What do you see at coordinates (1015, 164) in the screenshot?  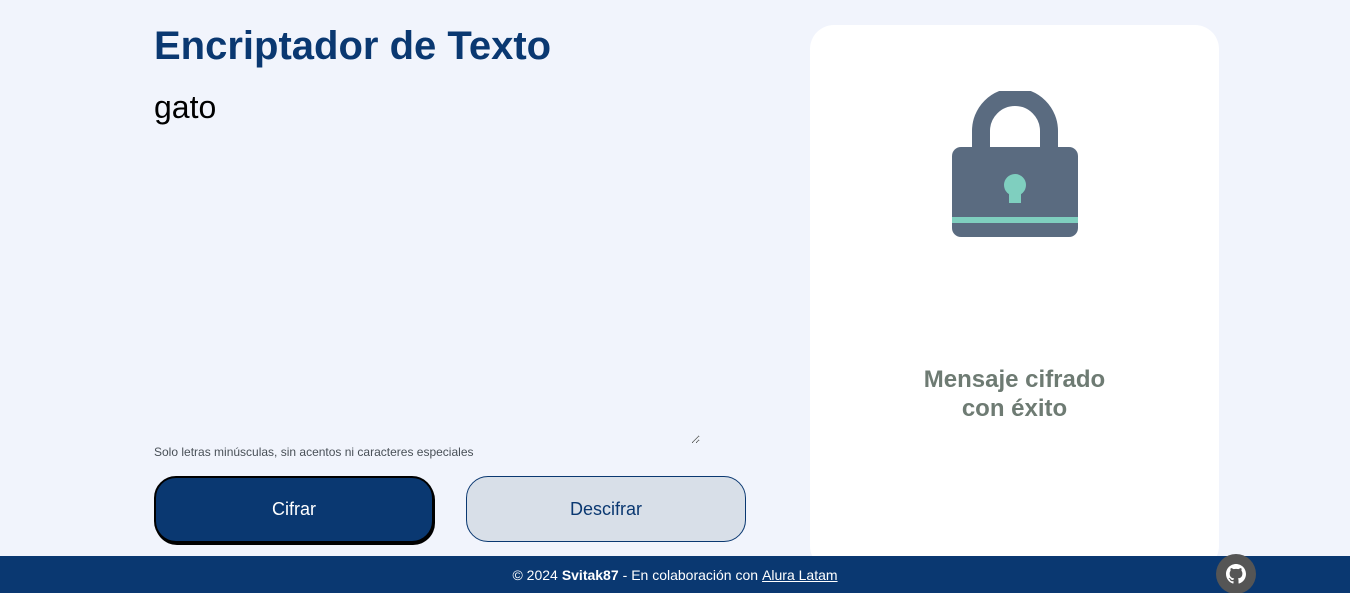 I see `lock-icon` at bounding box center [1015, 164].